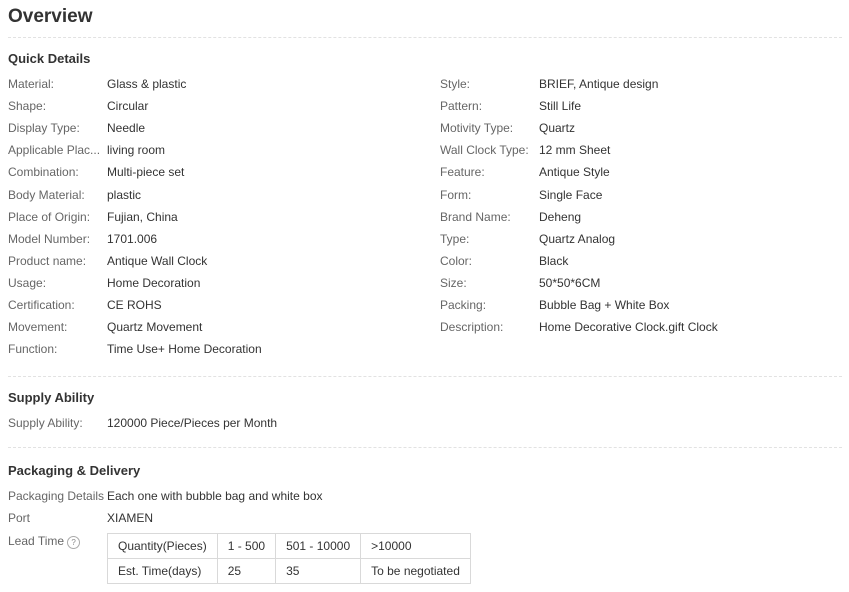 The width and height of the screenshot is (849, 592). Describe the element at coordinates (51, 397) in the screenshot. I see `supply-ability-title: Supply Ability` at that location.